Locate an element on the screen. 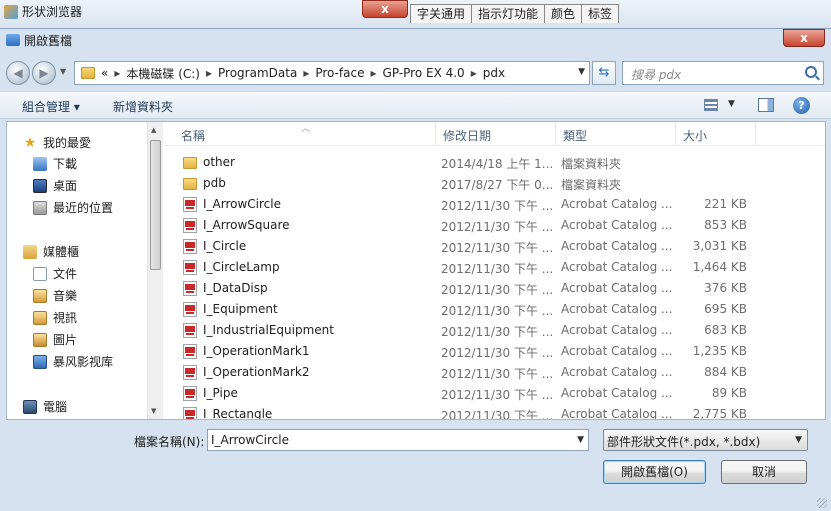 Image resolution: width=831 pixels, height=511 pixels. background-app-title-text: 形状浏览器 is located at coordinates (52, 12).